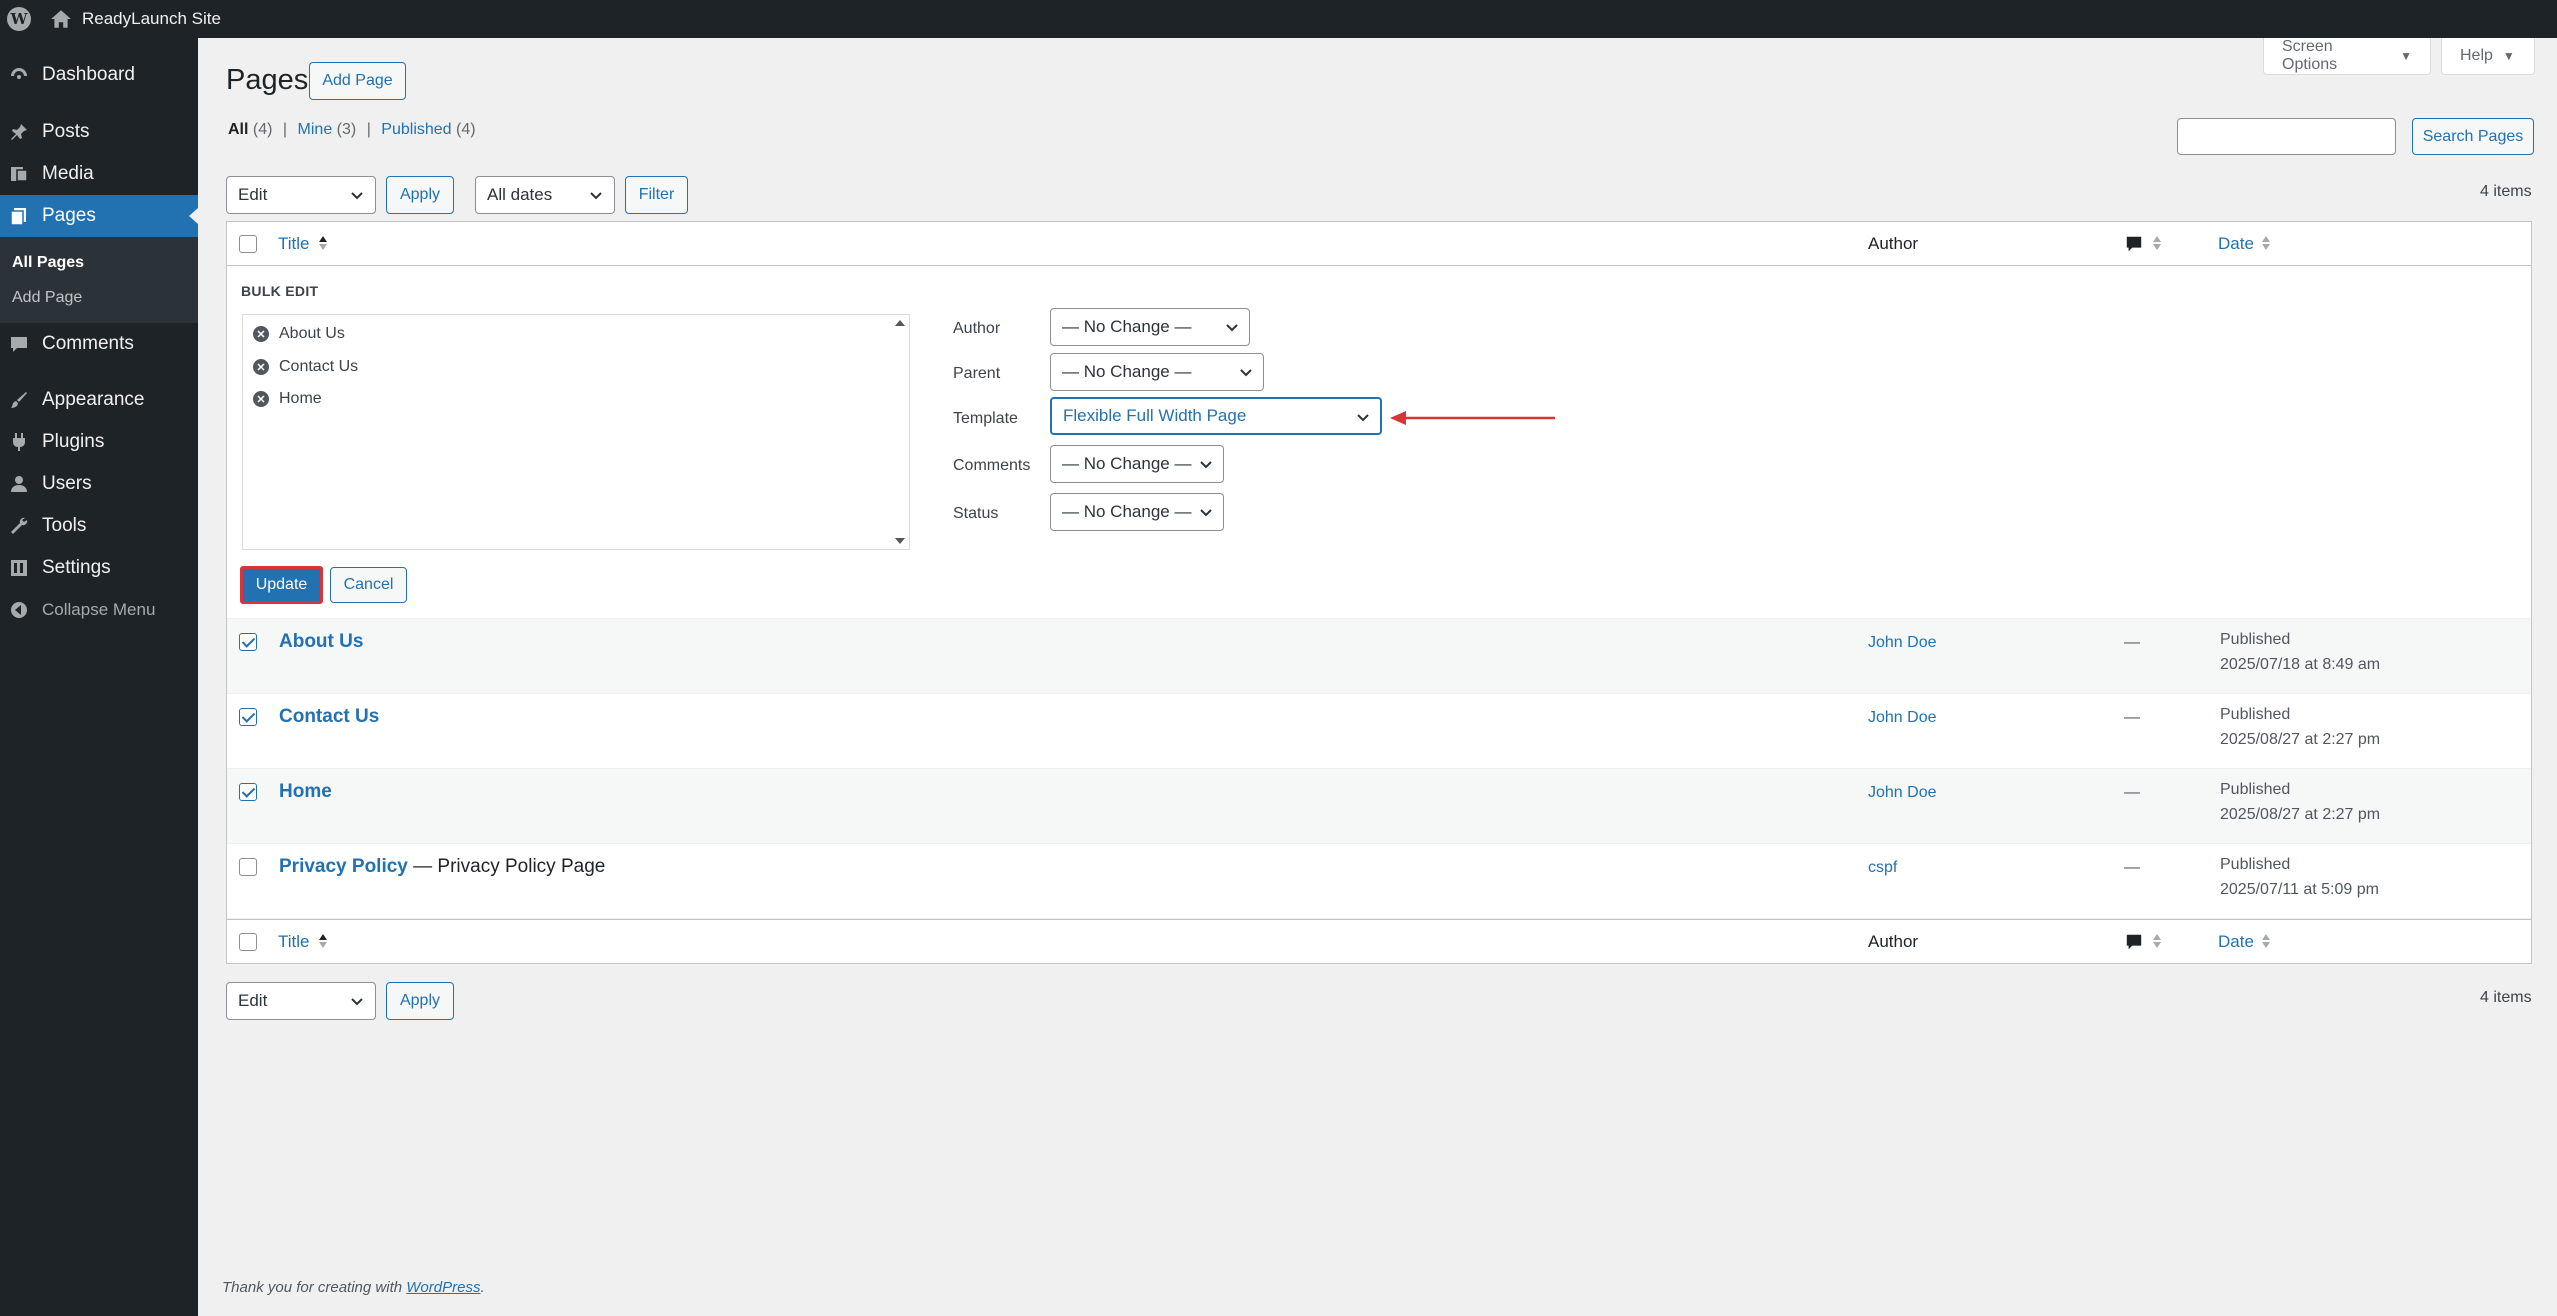 The width and height of the screenshot is (2557, 1316). What do you see at coordinates (305, 367) in the screenshot?
I see `bulk-edit-item: ✕ Contact Us` at bounding box center [305, 367].